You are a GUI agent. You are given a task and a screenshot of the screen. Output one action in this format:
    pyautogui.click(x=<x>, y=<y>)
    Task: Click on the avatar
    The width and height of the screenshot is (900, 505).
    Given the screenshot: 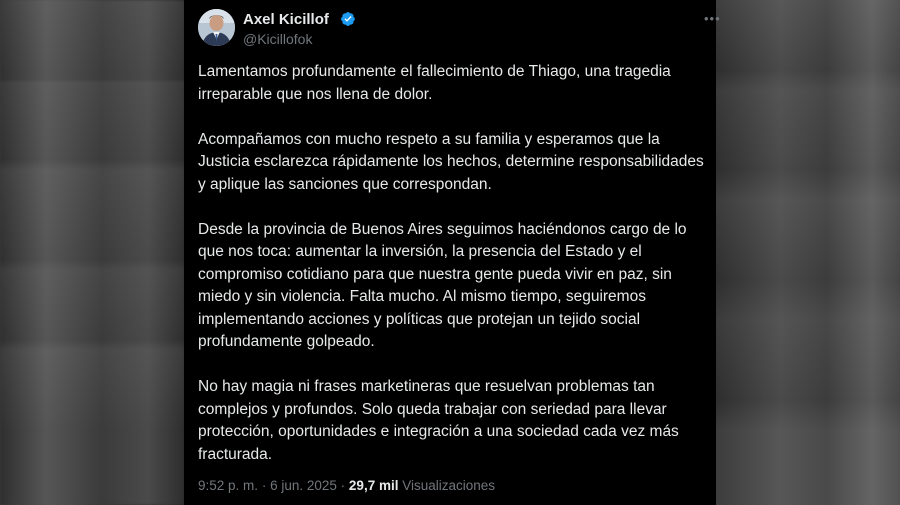 What is the action you would take?
    pyautogui.click(x=216, y=27)
    